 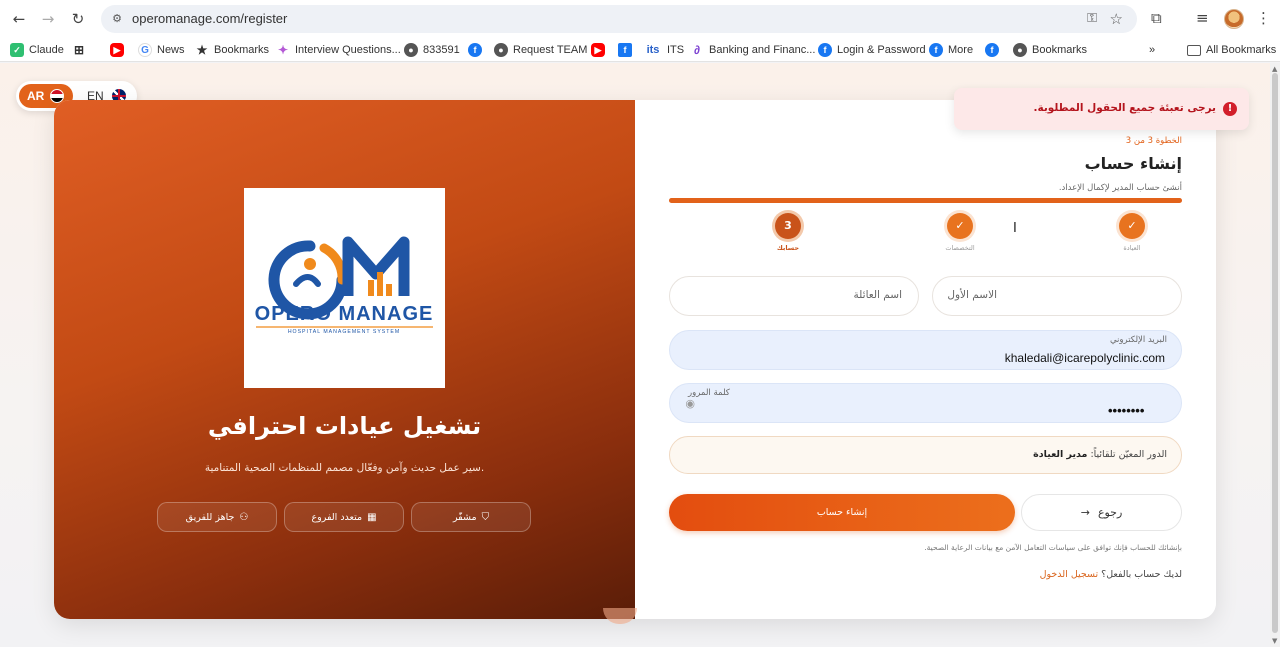 I want to click on error-icon: !, so click(x=1230, y=109).